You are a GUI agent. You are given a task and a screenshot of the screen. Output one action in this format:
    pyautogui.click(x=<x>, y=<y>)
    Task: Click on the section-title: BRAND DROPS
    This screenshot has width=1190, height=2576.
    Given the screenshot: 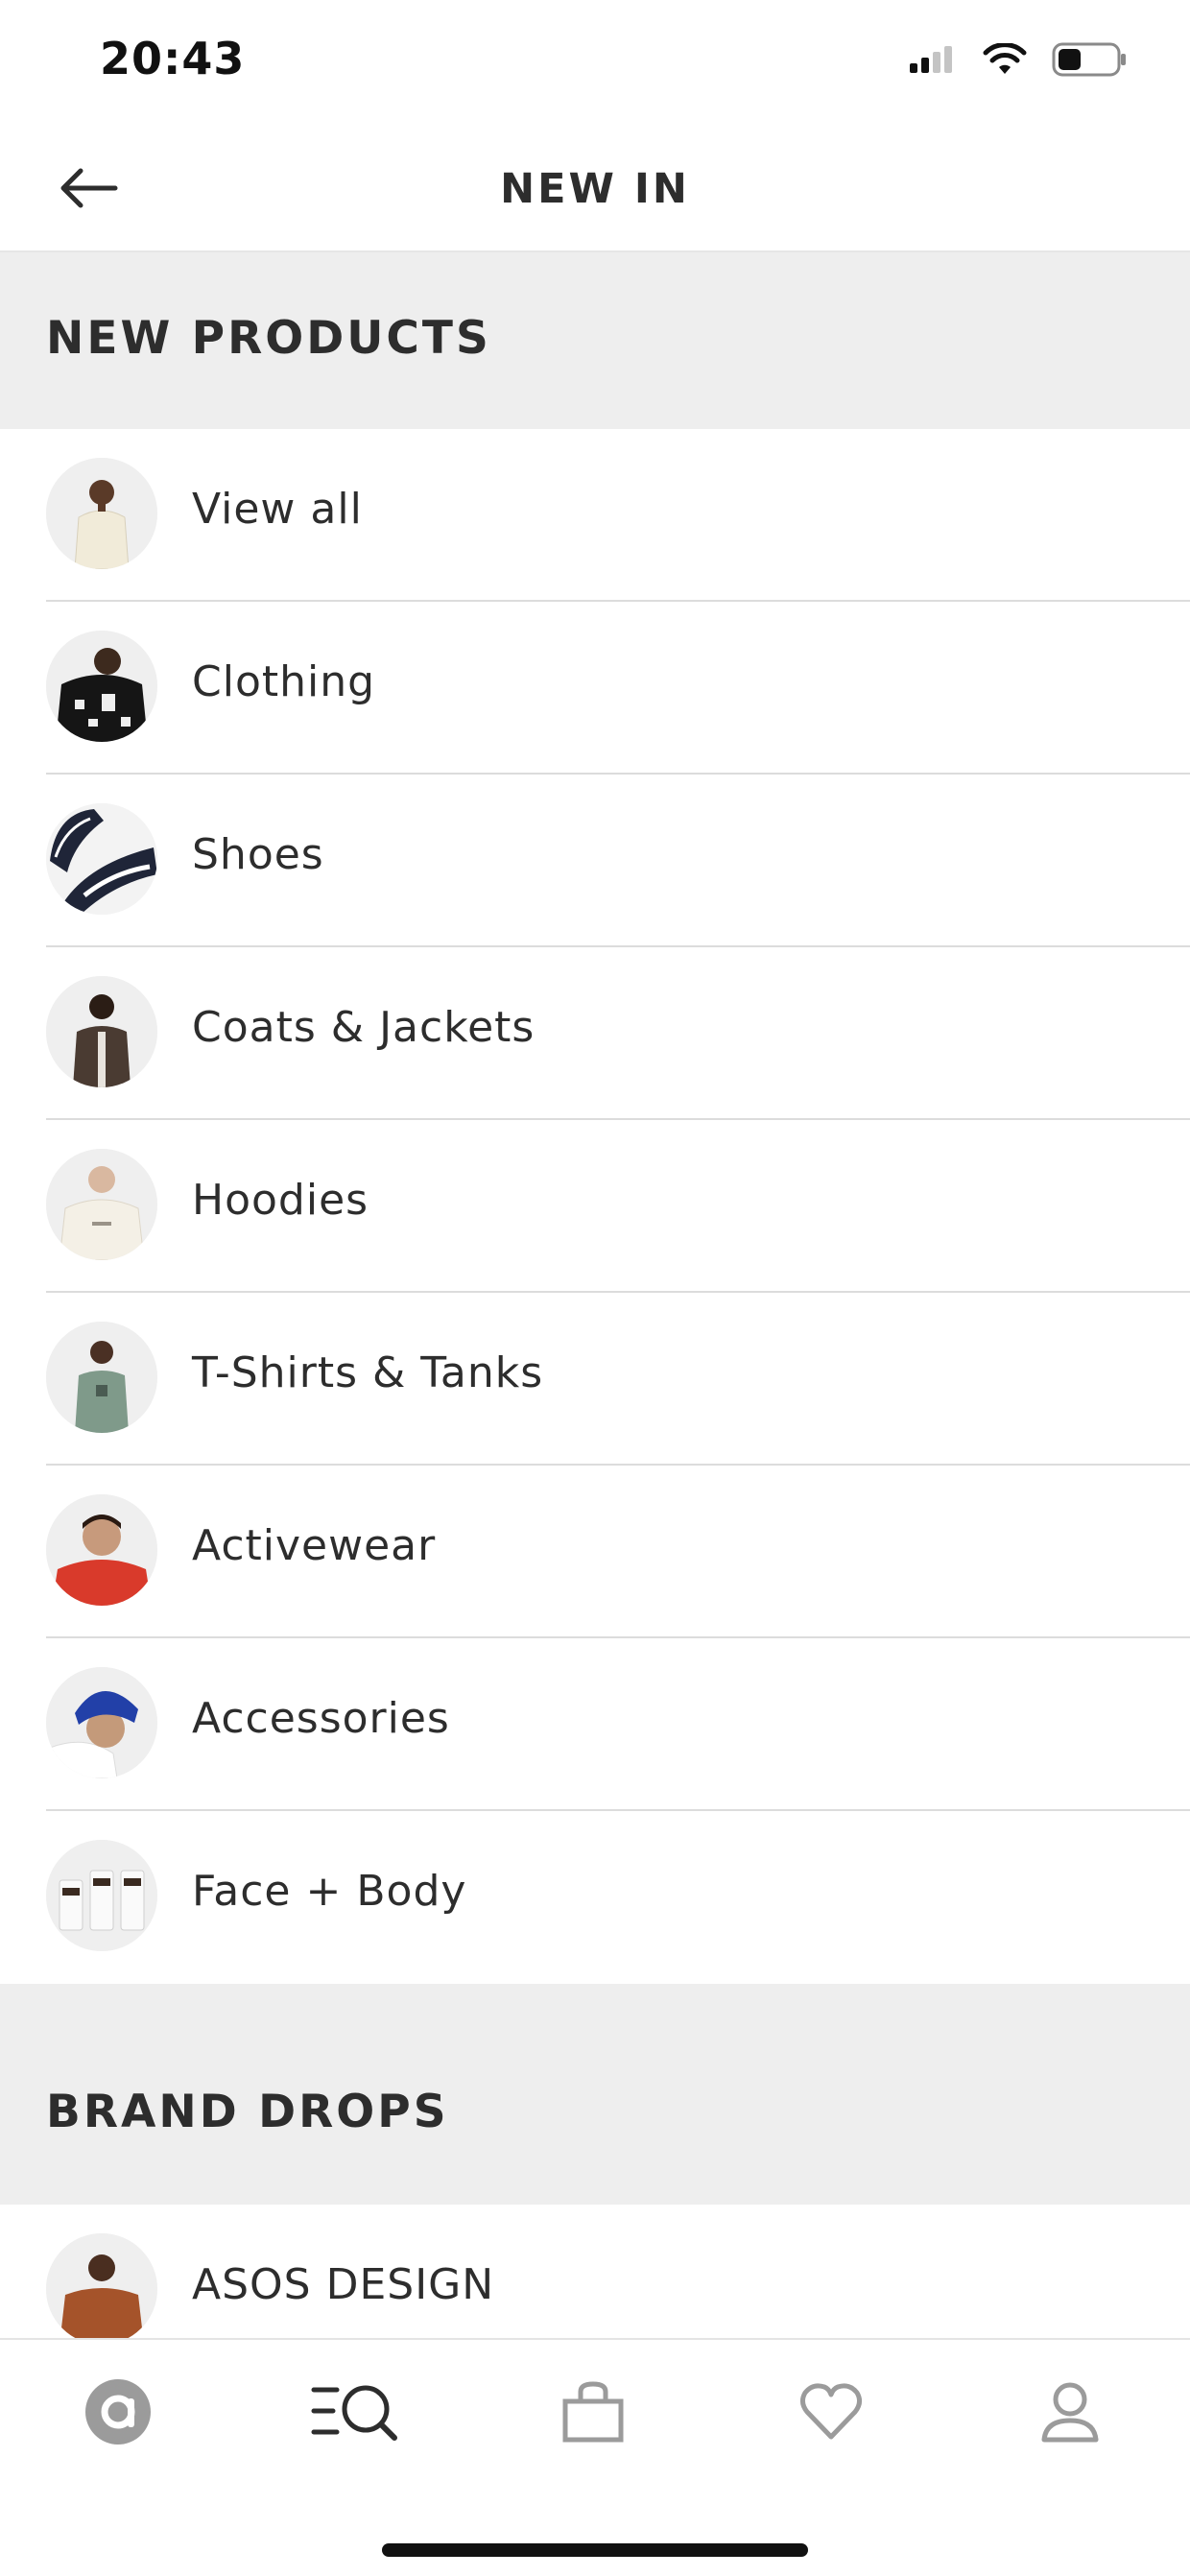 What is the action you would take?
    pyautogui.click(x=248, y=2112)
    